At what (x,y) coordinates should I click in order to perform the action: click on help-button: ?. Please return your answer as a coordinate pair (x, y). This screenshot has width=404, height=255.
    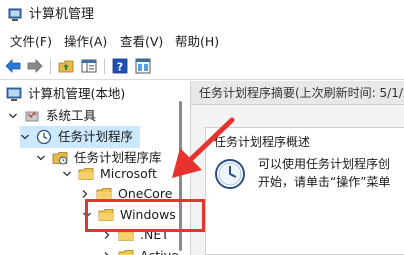
    Looking at the image, I should click on (120, 66).